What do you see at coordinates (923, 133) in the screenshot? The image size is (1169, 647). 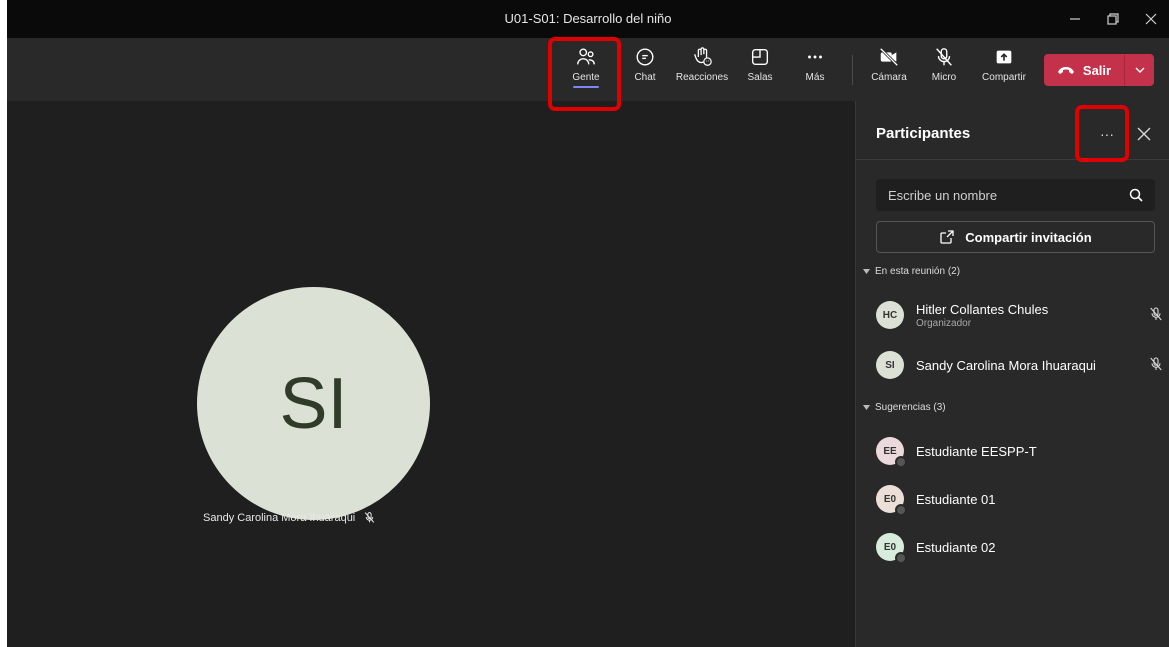 I see `panel-title: Participantes` at bounding box center [923, 133].